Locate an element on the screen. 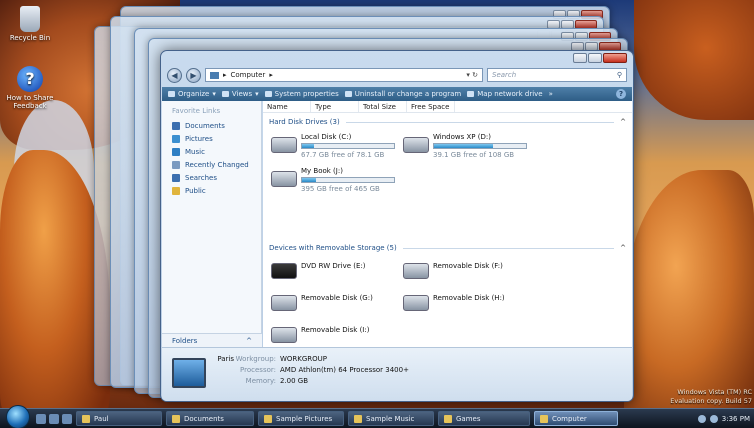 The image size is (754, 428). drive-free-space: 395 GB free of 465 GB is located at coordinates (340, 189).